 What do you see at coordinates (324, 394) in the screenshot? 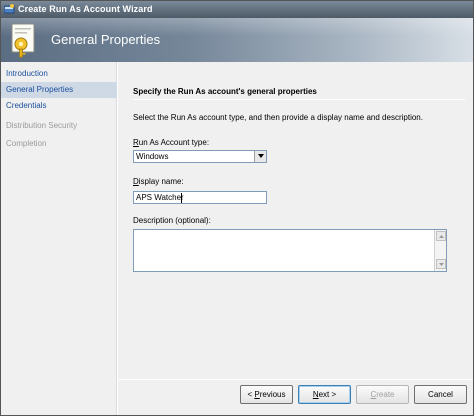
I see `next-button: Next >` at bounding box center [324, 394].